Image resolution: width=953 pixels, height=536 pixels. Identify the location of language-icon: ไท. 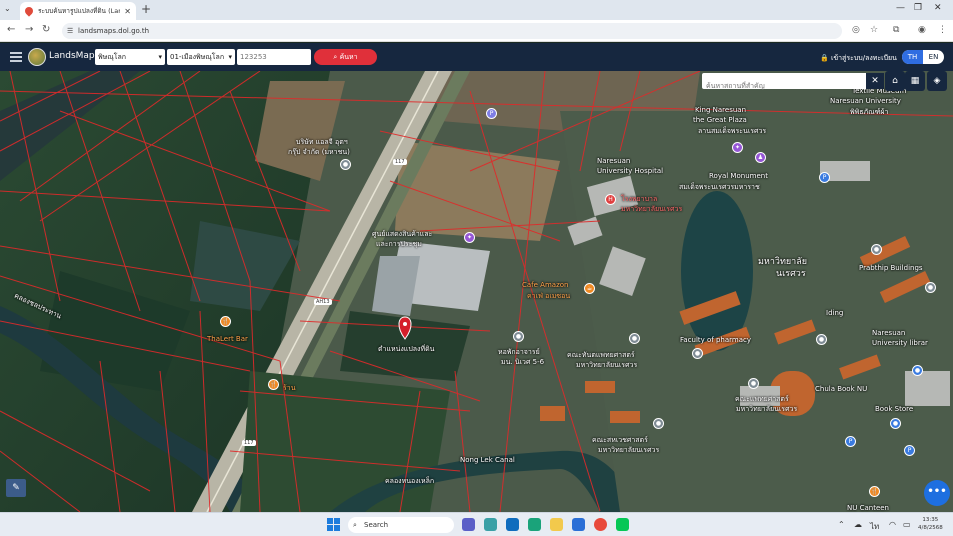
(874, 526).